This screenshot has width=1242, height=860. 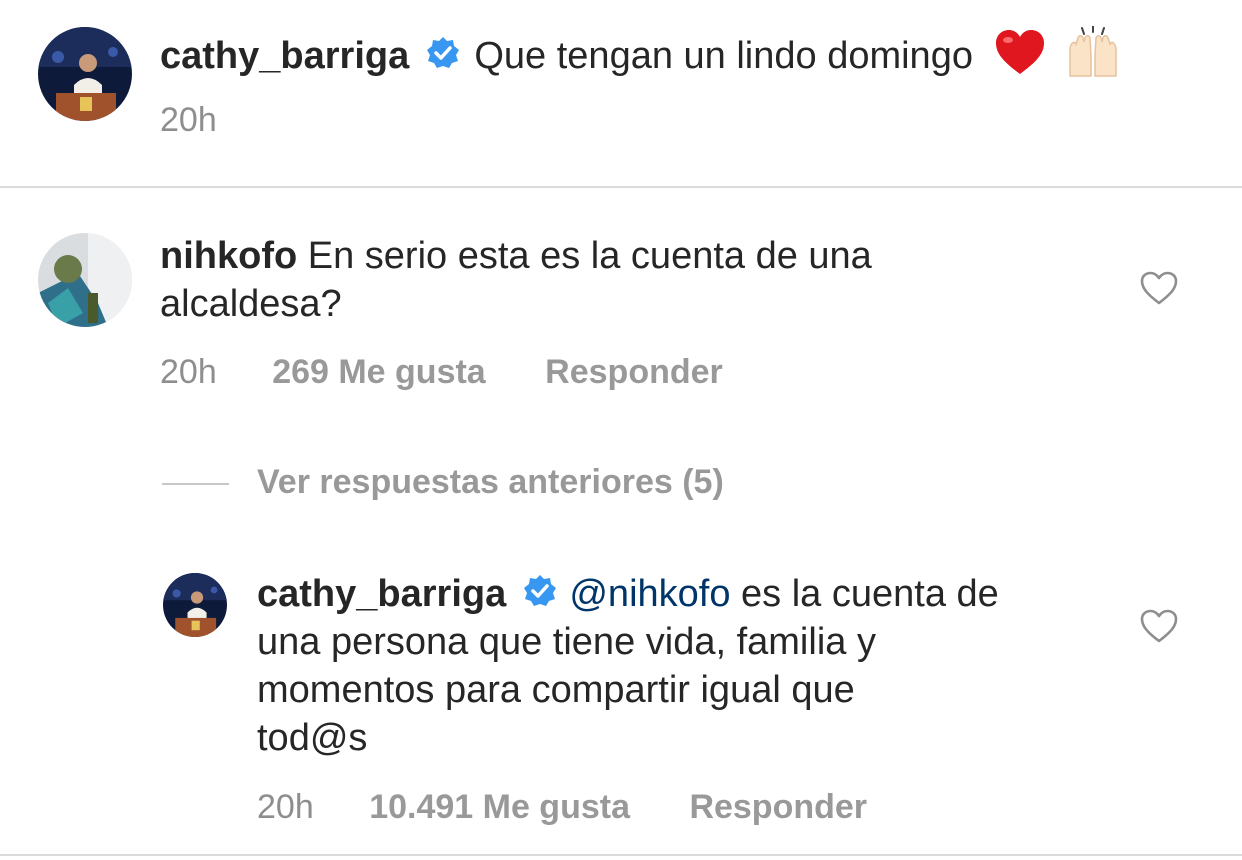 I want to click on raising-hands-emoji-icon, so click(x=1093, y=57).